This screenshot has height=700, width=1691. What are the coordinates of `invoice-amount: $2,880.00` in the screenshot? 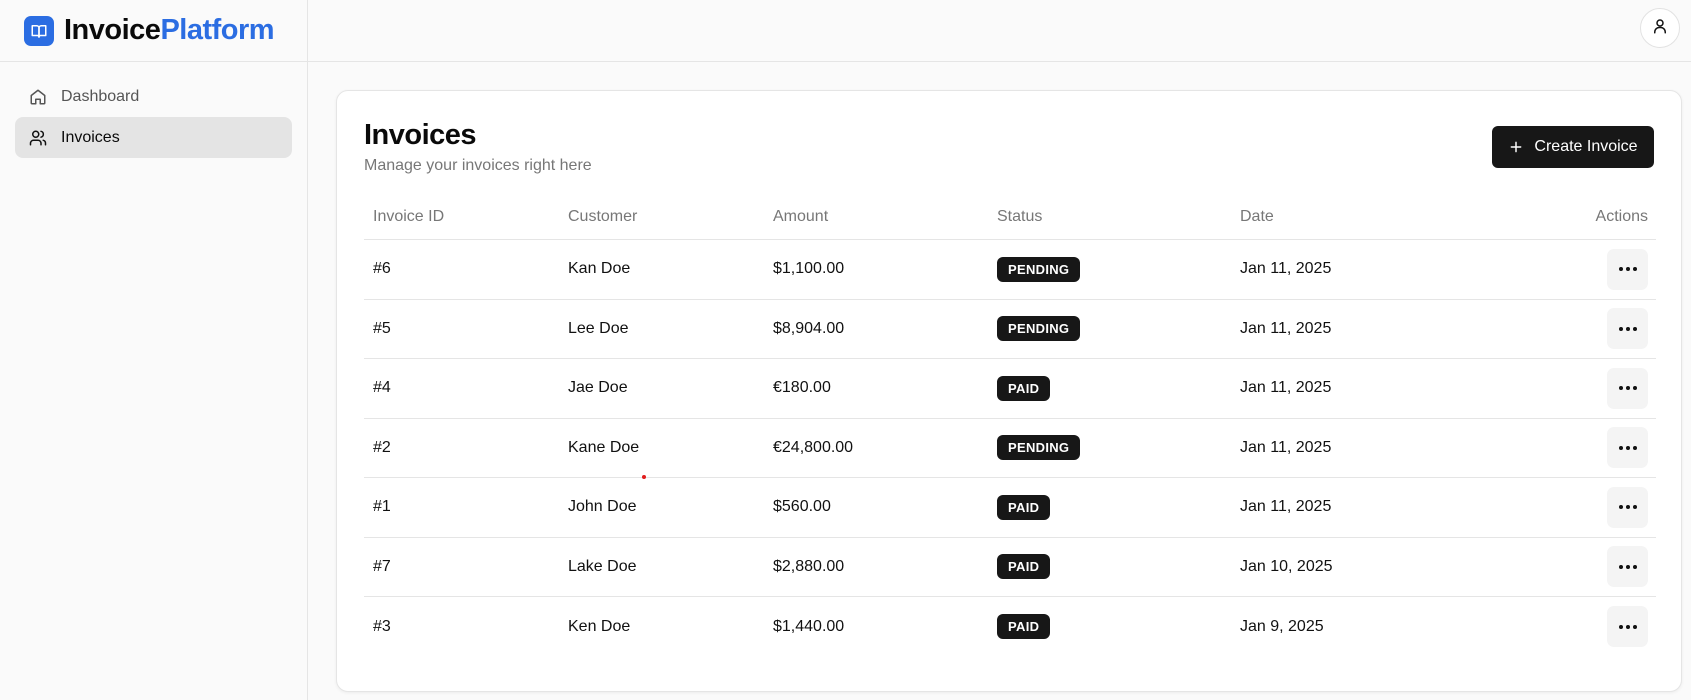 It's located at (809, 566).